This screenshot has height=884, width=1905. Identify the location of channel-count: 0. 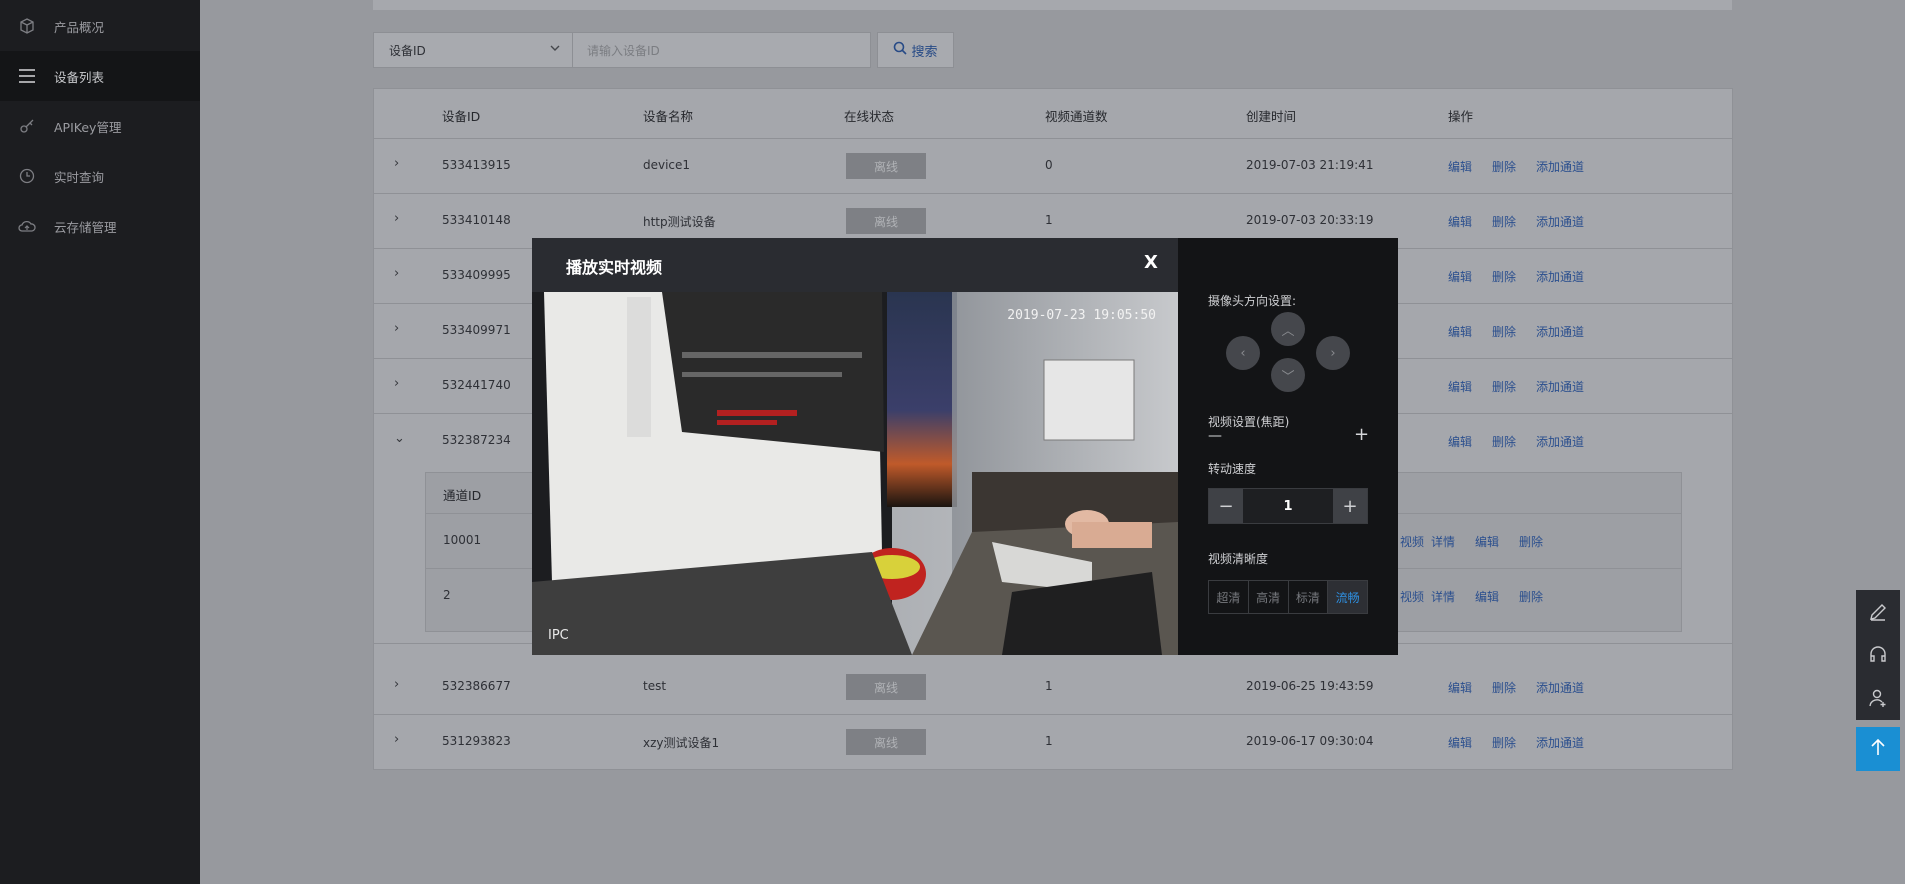
(1049, 165).